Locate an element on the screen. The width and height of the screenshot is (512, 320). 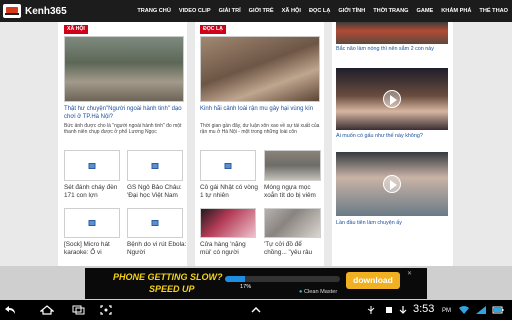
nav-item-game: GAME is located at coordinates (424, 11).